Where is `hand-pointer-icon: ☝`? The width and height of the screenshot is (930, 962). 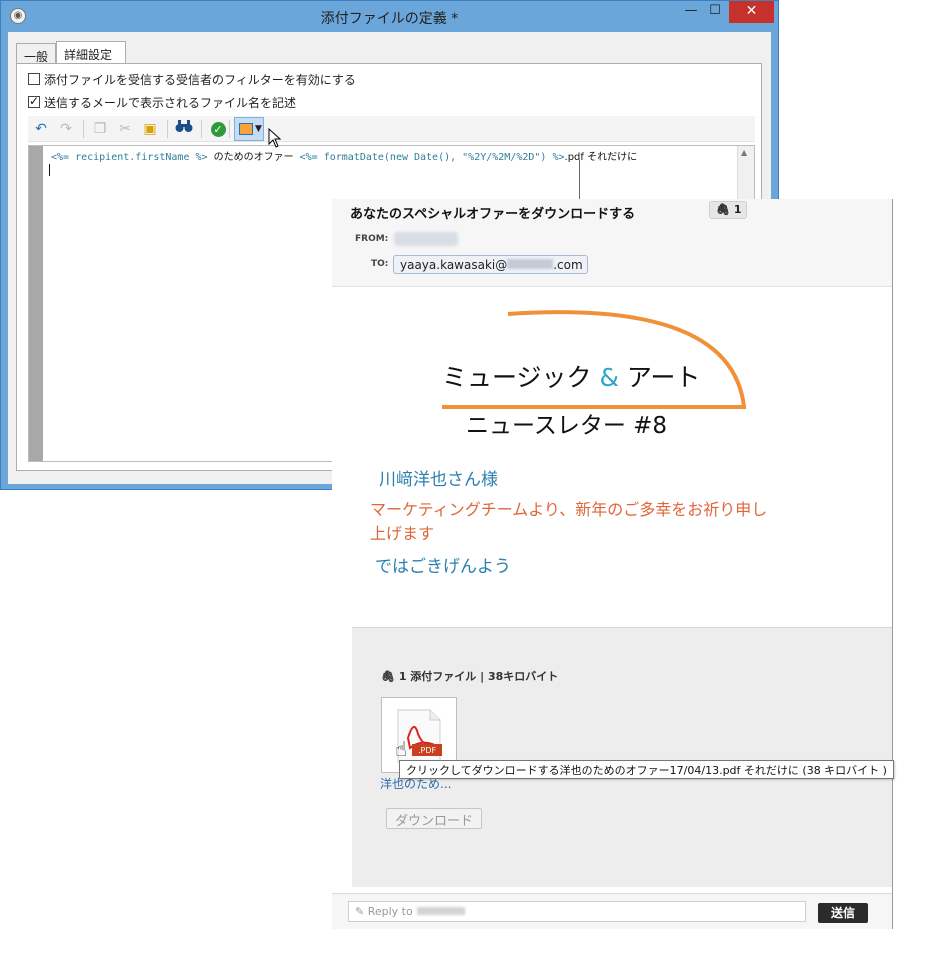 hand-pointer-icon: ☝ is located at coordinates (401, 749).